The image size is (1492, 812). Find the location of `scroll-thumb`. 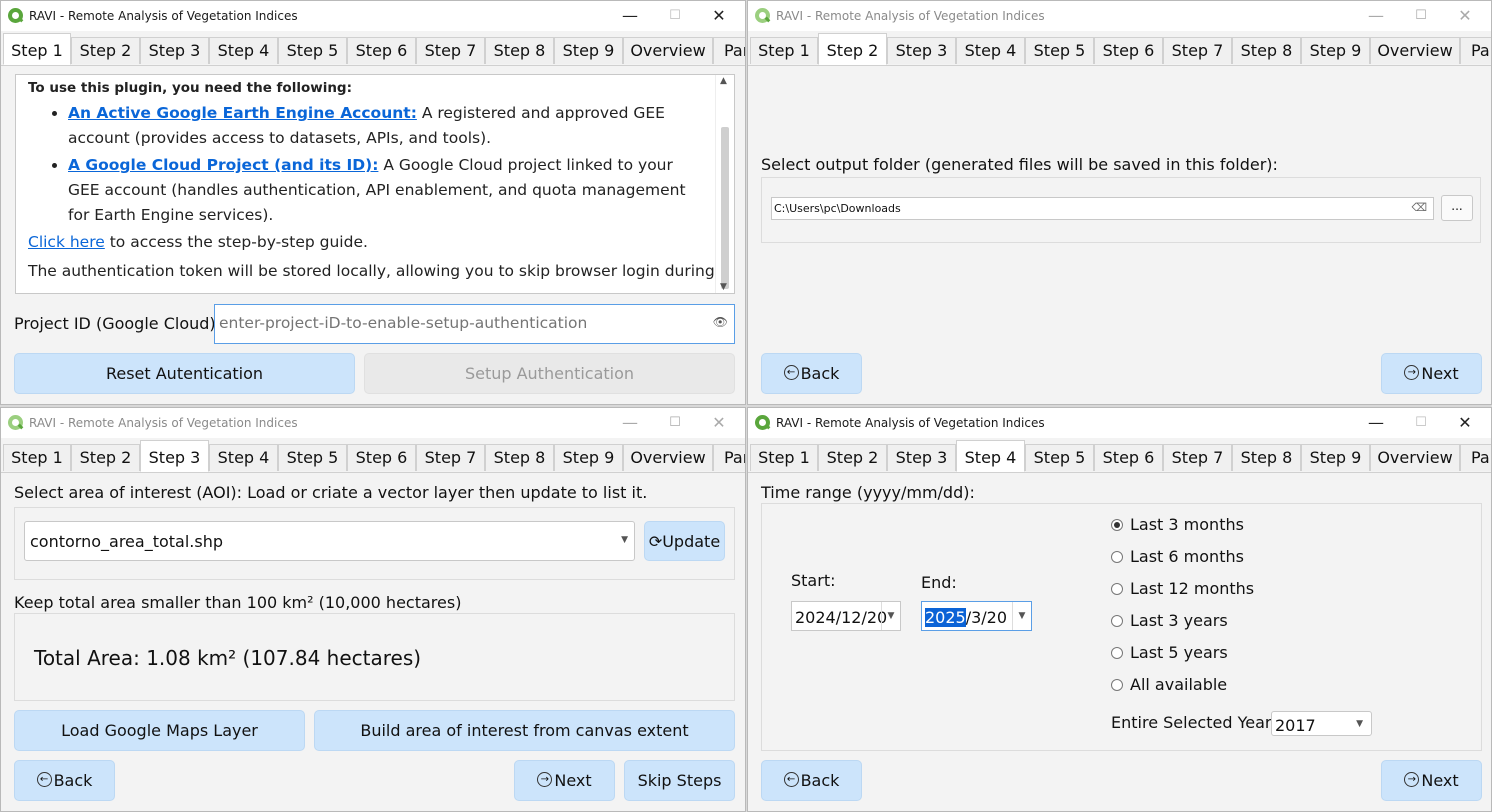

scroll-thumb is located at coordinates (725, 208).